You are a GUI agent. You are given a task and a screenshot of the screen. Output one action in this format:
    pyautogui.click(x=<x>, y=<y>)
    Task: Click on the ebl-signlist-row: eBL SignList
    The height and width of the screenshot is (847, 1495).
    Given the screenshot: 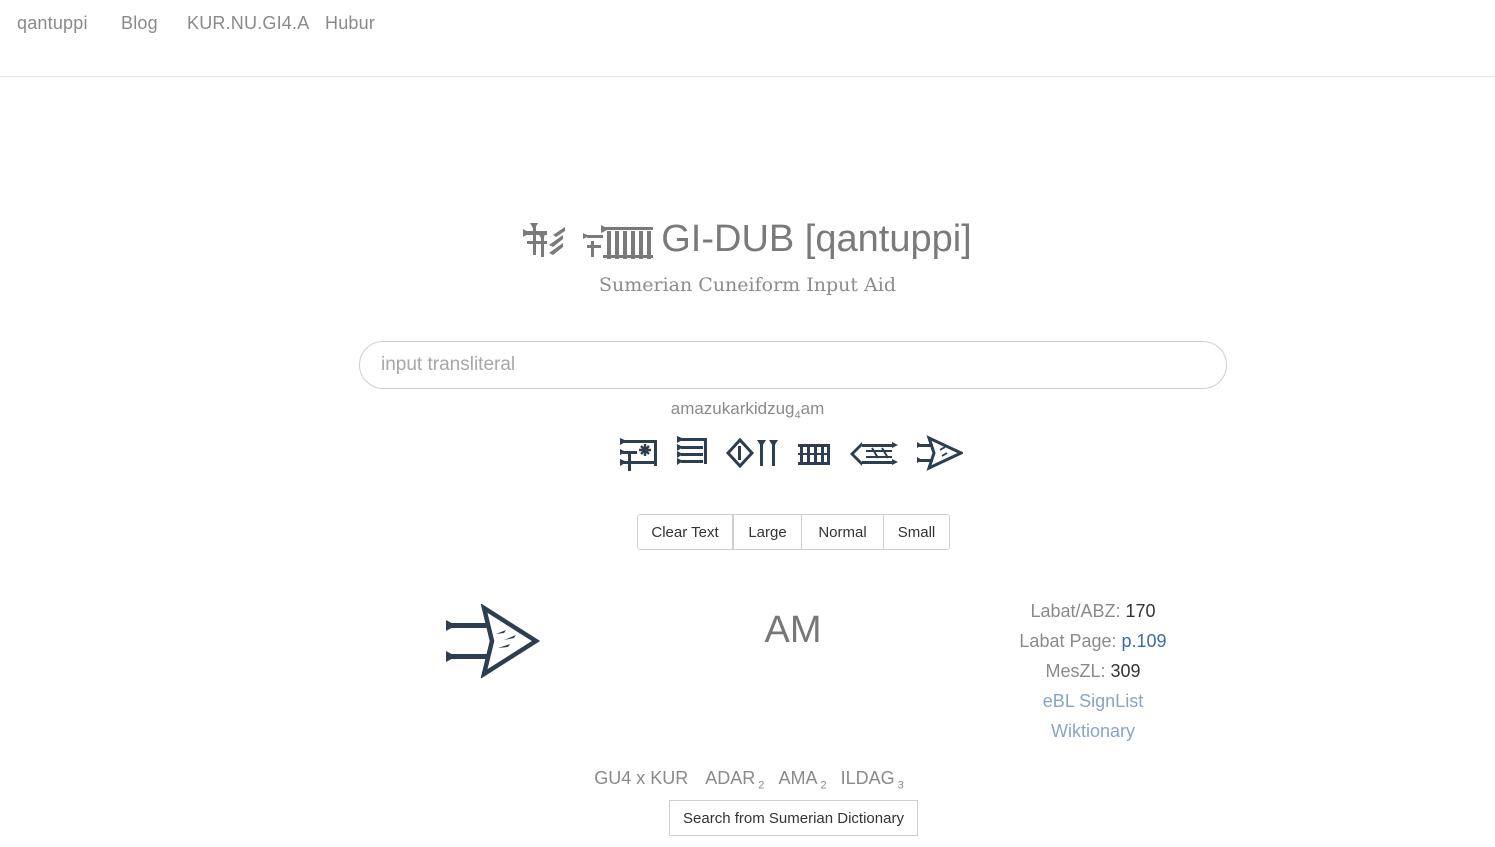 What is the action you would take?
    pyautogui.click(x=1093, y=703)
    